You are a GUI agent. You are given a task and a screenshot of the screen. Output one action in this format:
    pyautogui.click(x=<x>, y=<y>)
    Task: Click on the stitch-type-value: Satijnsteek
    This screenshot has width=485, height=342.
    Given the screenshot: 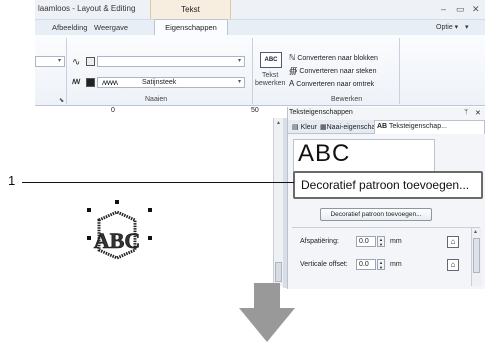 What is the action you would take?
    pyautogui.click(x=159, y=82)
    